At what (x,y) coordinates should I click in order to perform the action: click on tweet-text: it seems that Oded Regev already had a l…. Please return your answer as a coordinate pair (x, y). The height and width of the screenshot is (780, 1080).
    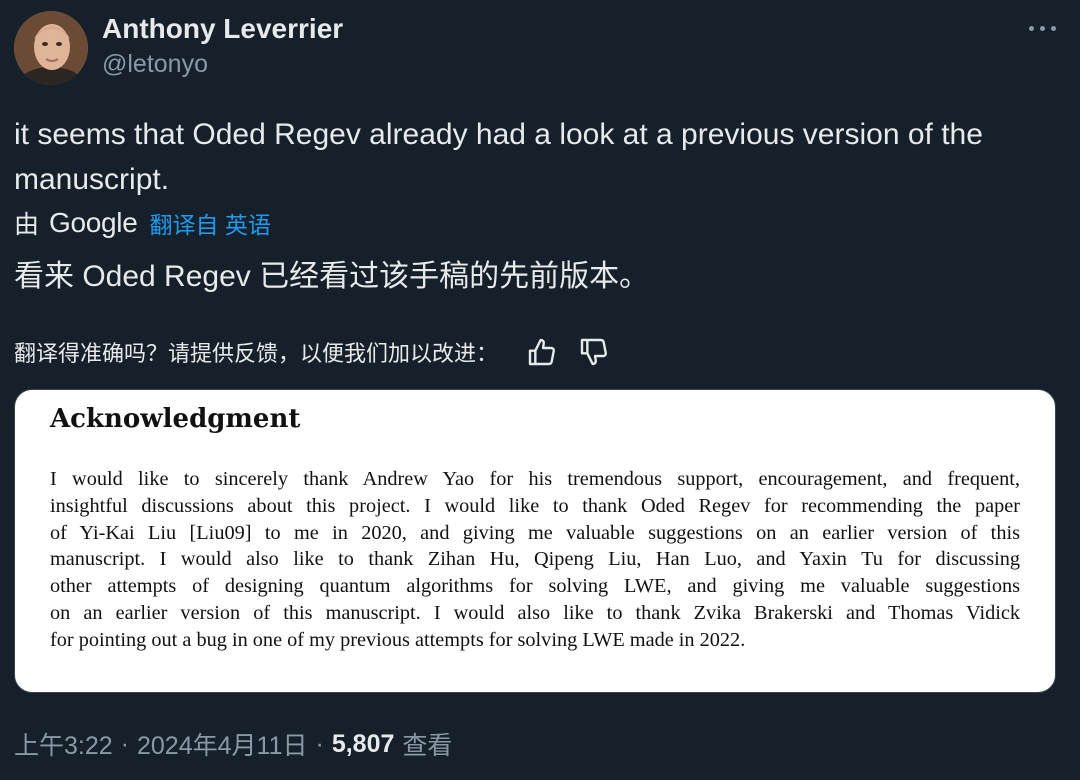
    Looking at the image, I should click on (498, 157).